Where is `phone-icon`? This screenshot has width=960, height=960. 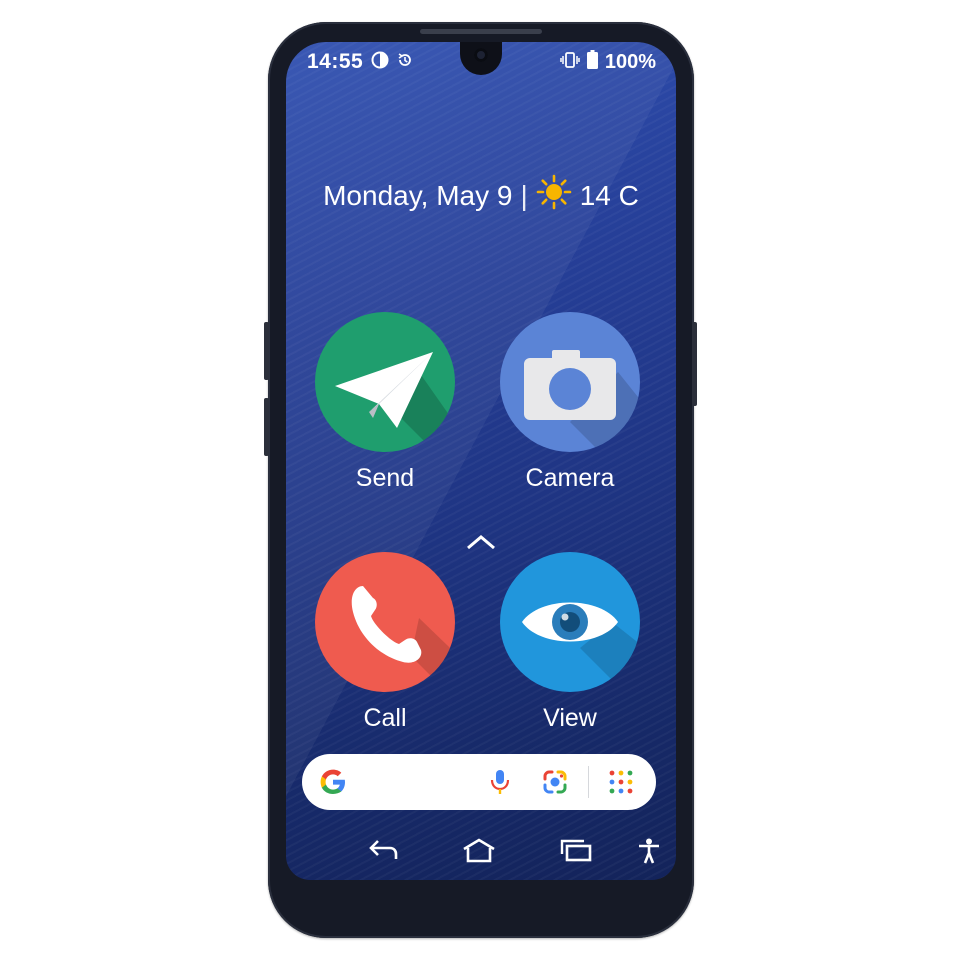 phone-icon is located at coordinates (403, 639).